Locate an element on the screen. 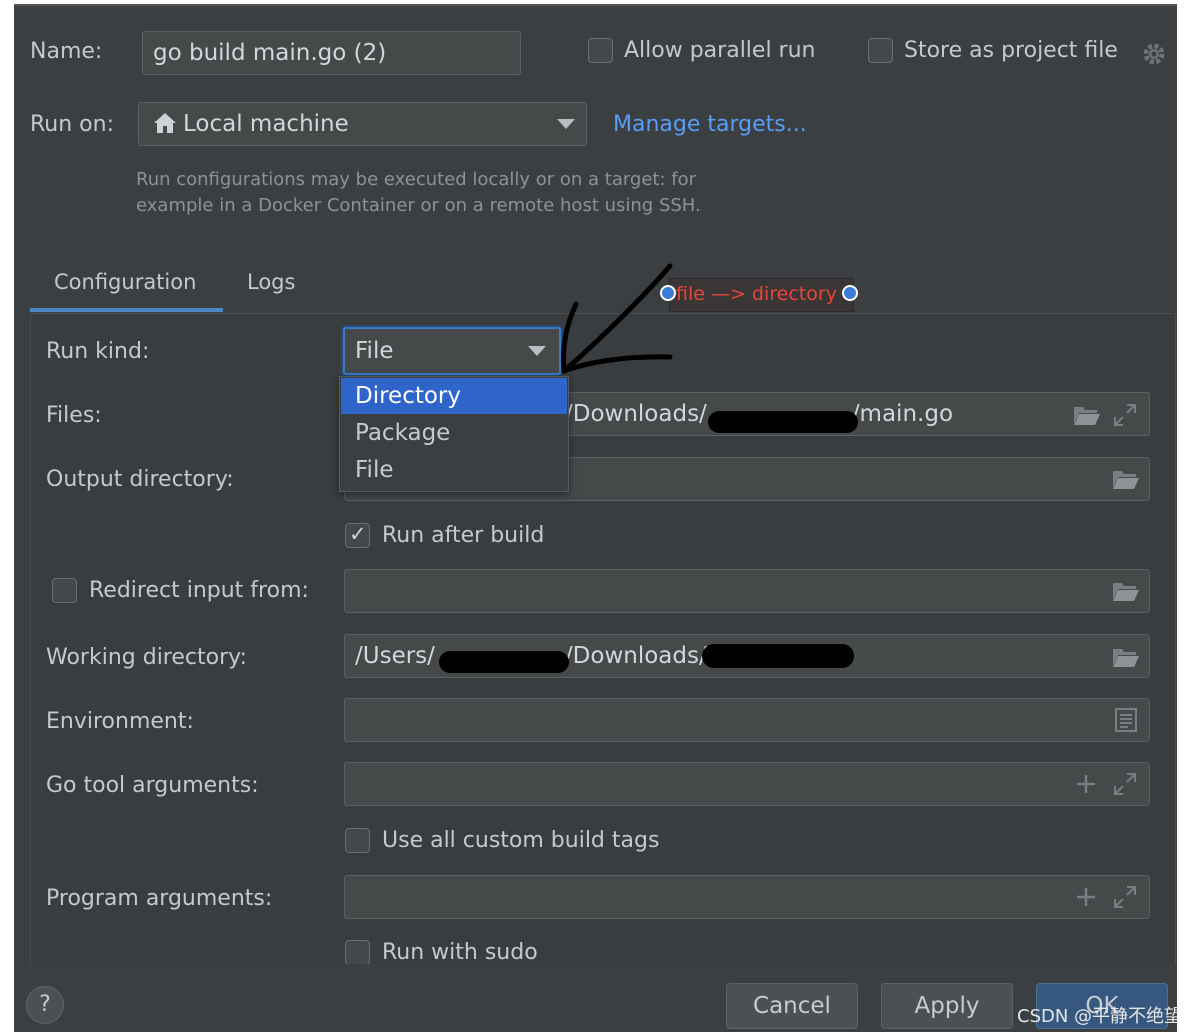 Image resolution: width=1204 pixels, height=1032 pixels. working-dir-path-start: /Users/ is located at coordinates (395, 656).